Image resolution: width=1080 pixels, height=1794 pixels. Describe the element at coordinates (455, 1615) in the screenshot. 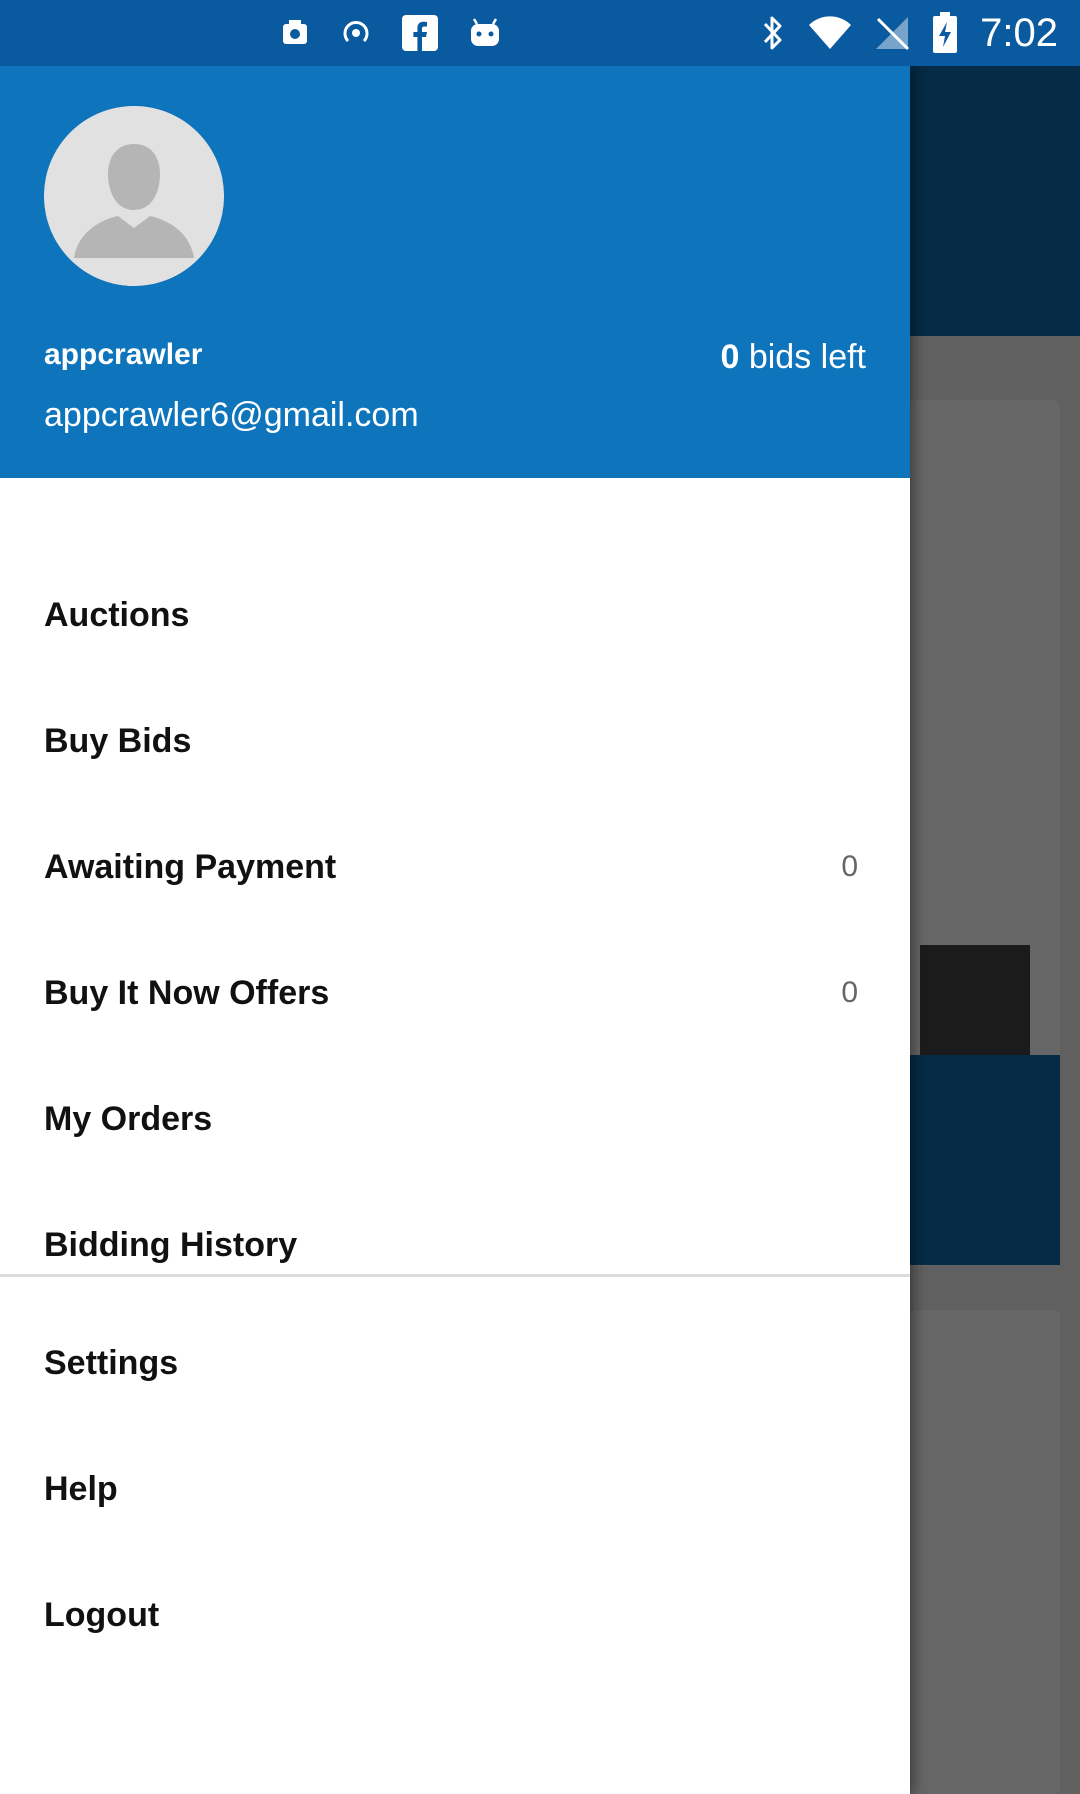

I see `menu-item-logout: Logout` at that location.